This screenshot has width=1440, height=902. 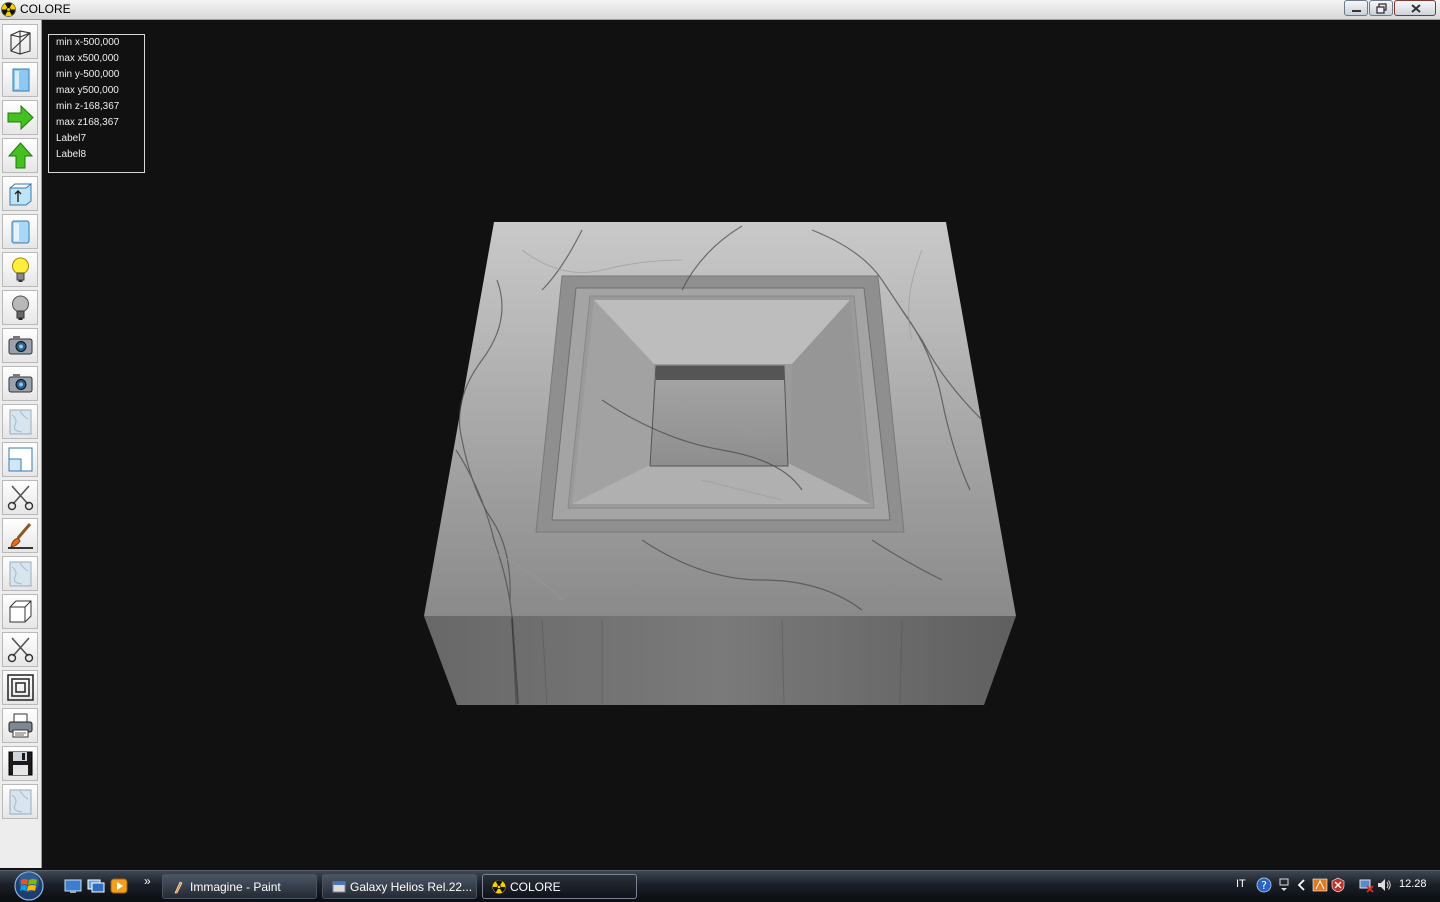 I want to click on restore-icon, so click(x=1381, y=8).